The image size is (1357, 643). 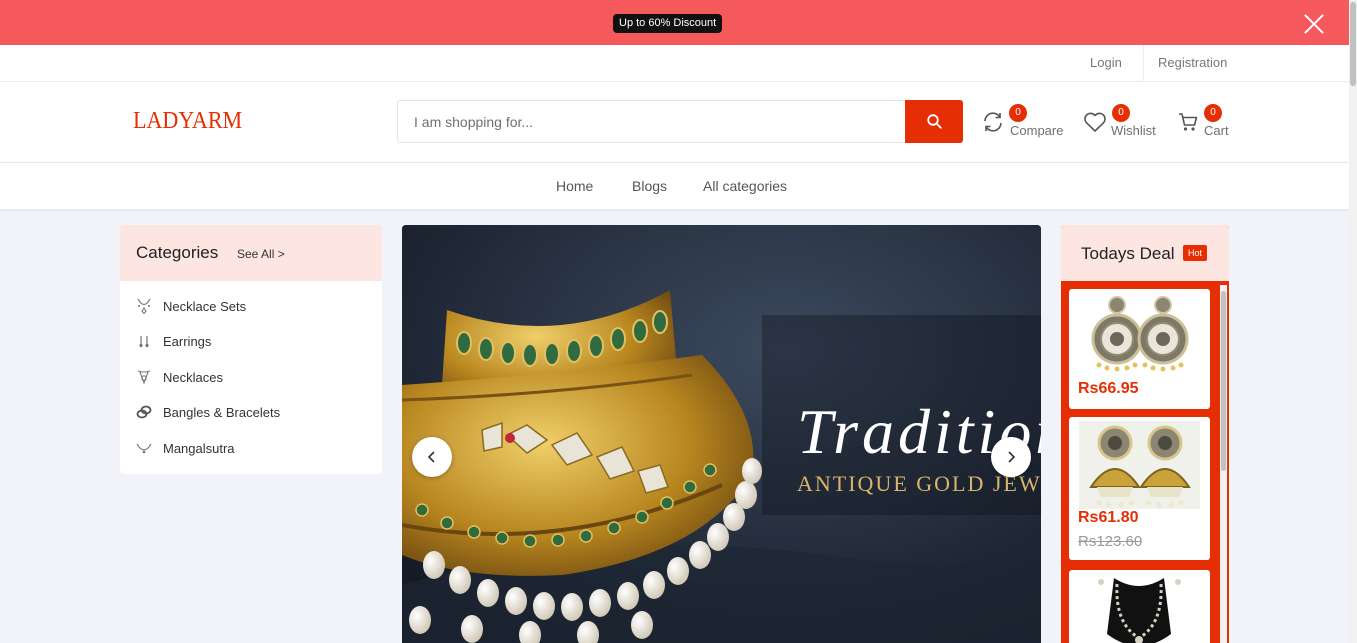 I want to click on deal-scrollbar, so click(x=1223, y=464).